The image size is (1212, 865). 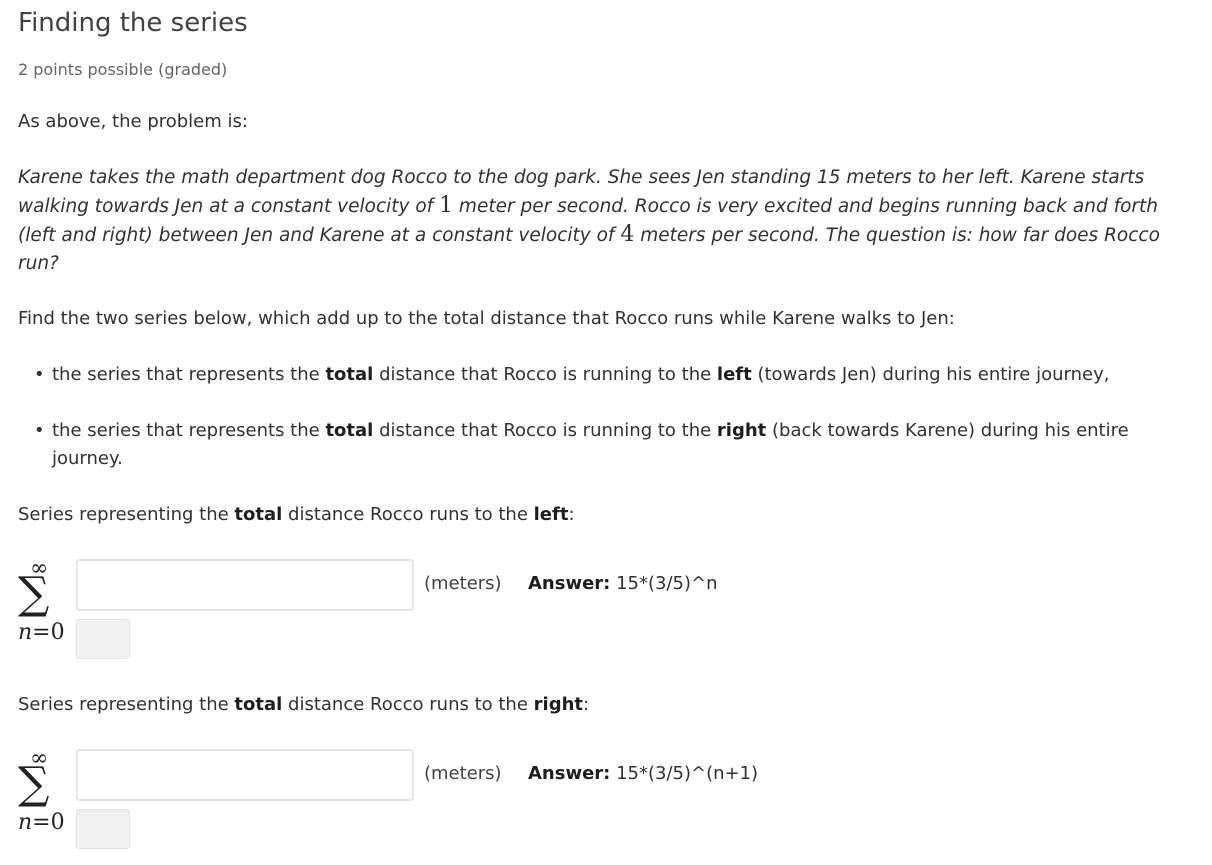 I want to click on series-right-answer: Answer: 15*(3/5)^(n+1), so click(x=643, y=773).